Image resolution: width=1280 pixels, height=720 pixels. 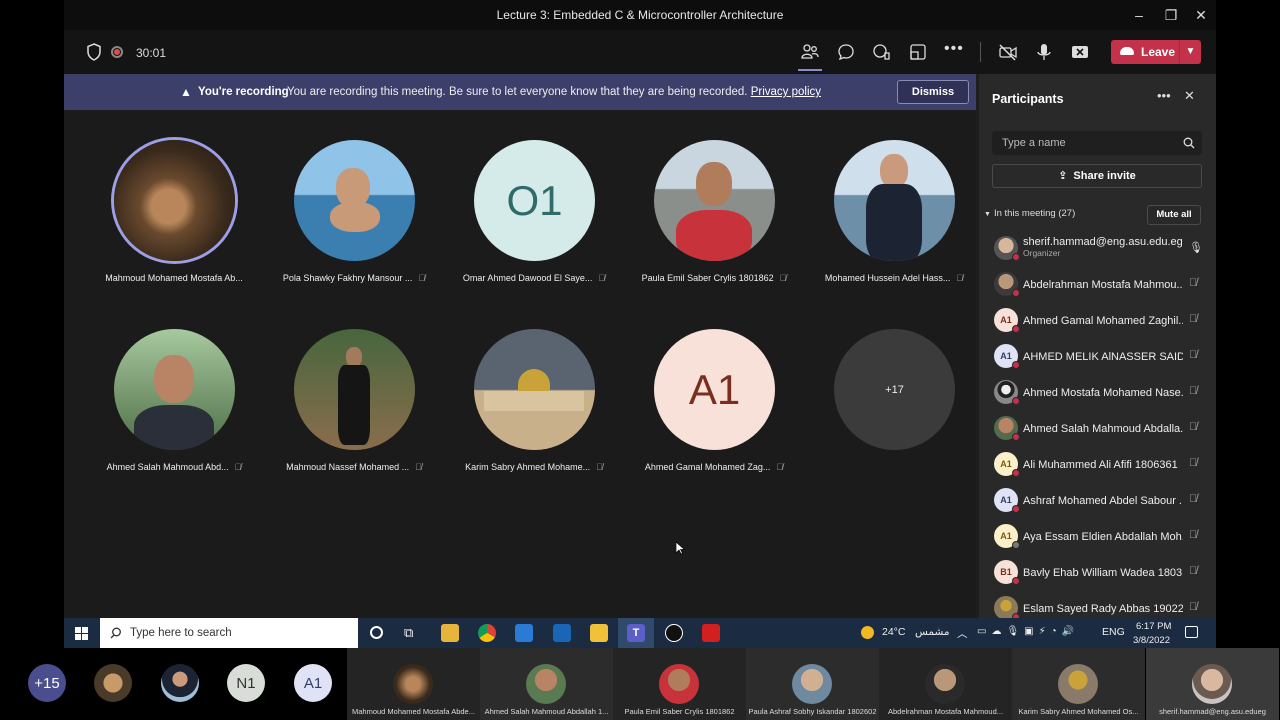 I want to click on microphone-icon, so click(x=1044, y=52).